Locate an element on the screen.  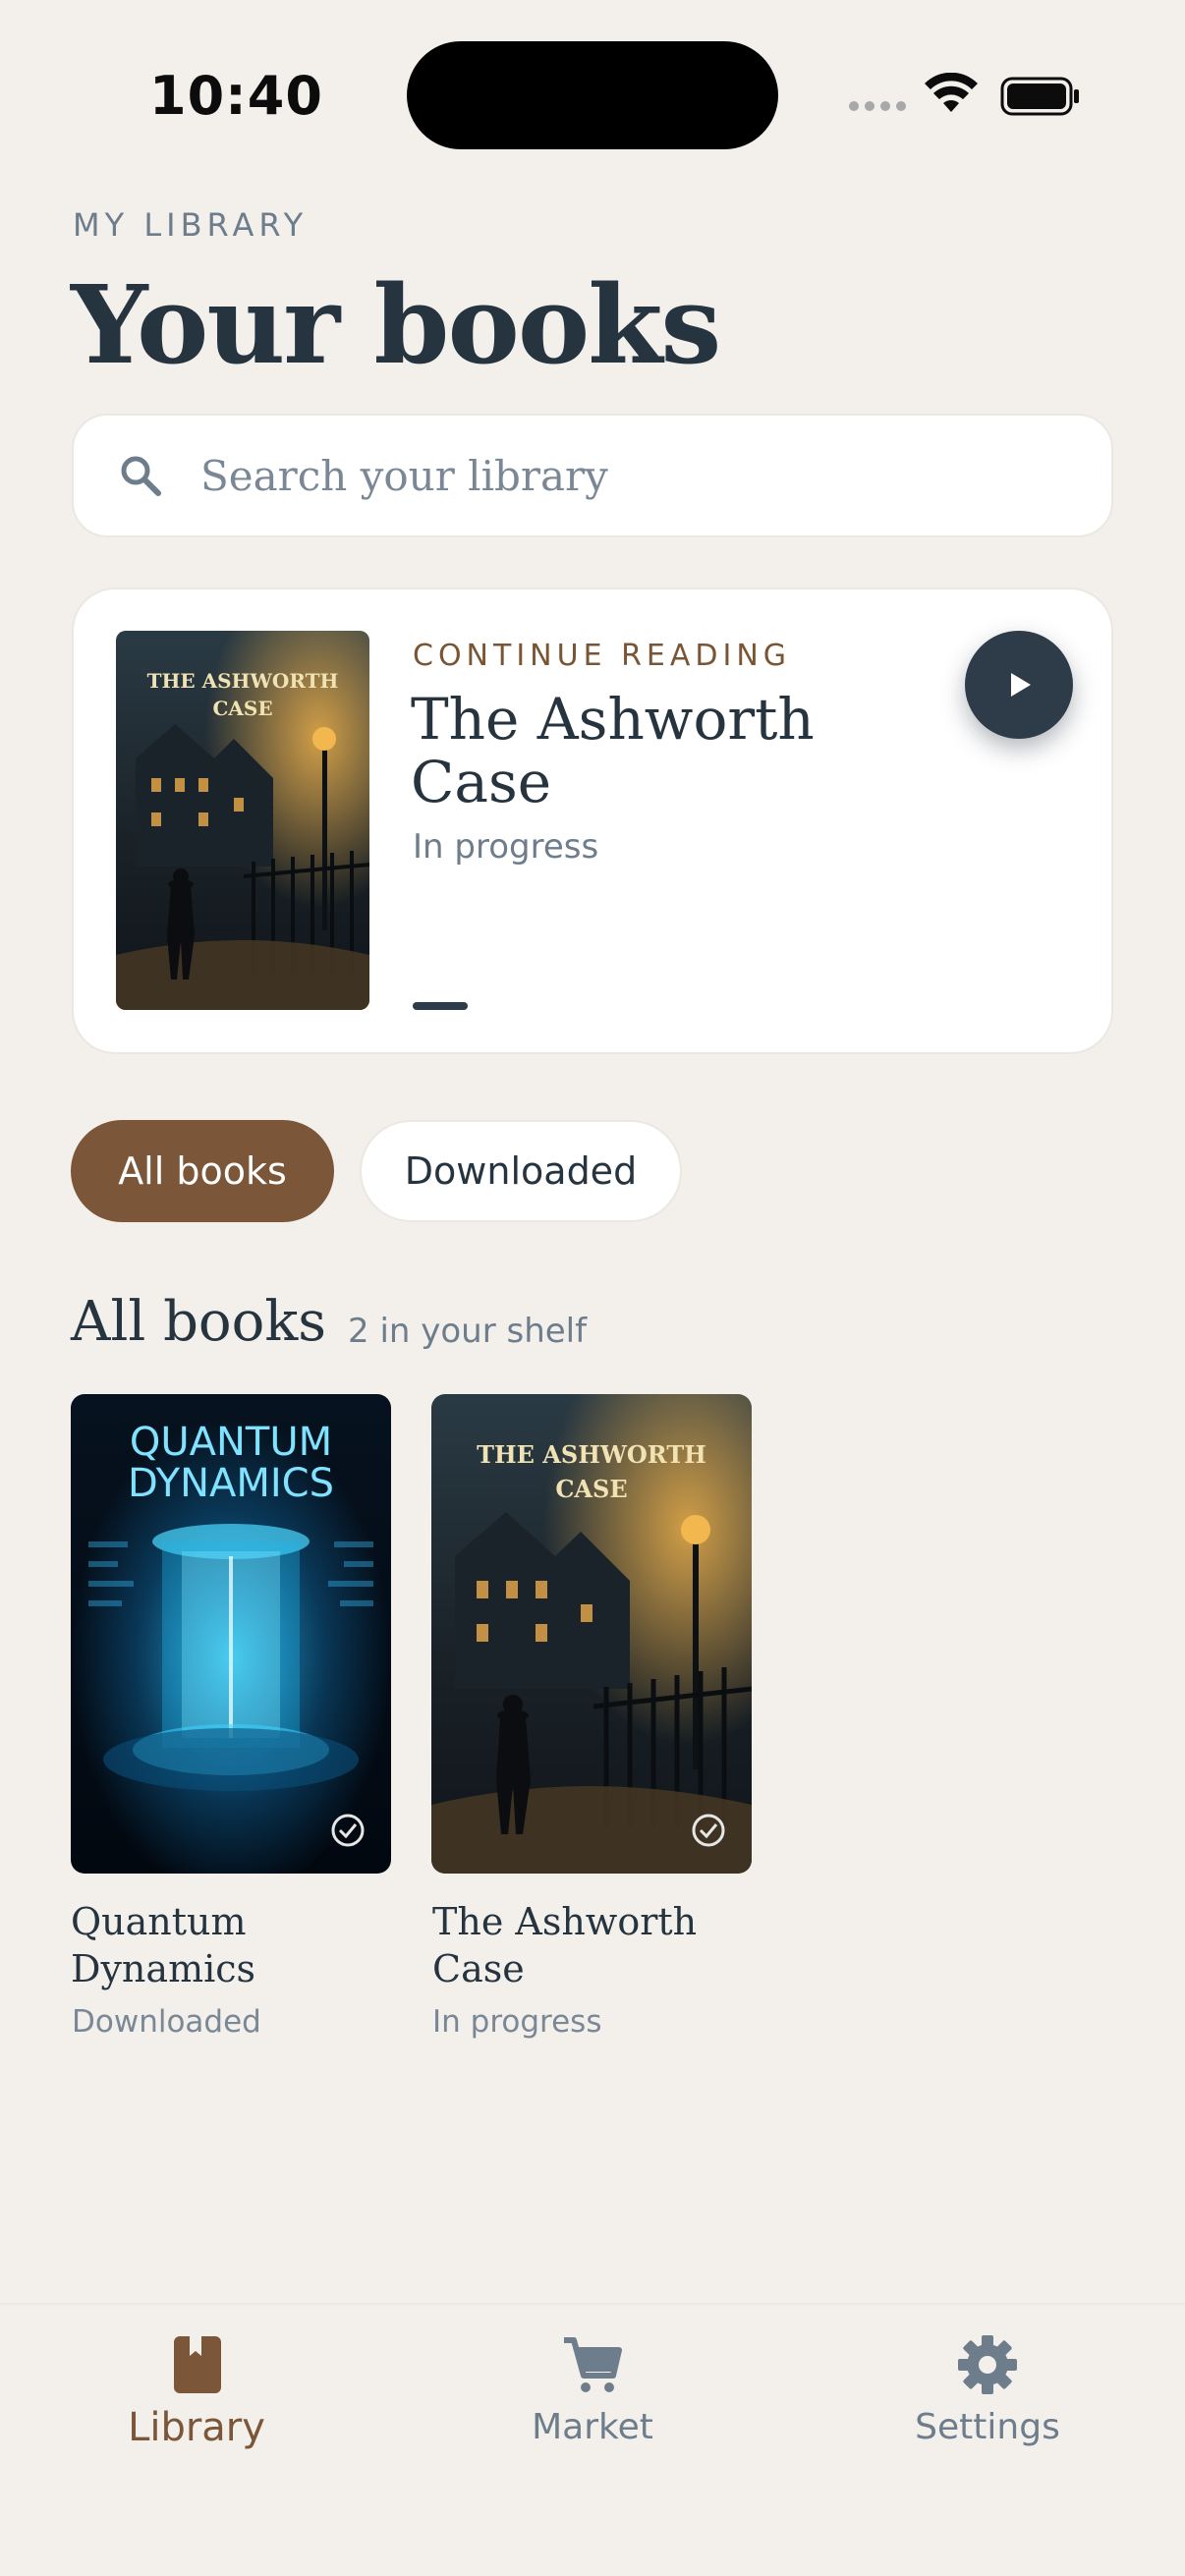
status-time: 10:40 is located at coordinates (236, 96).